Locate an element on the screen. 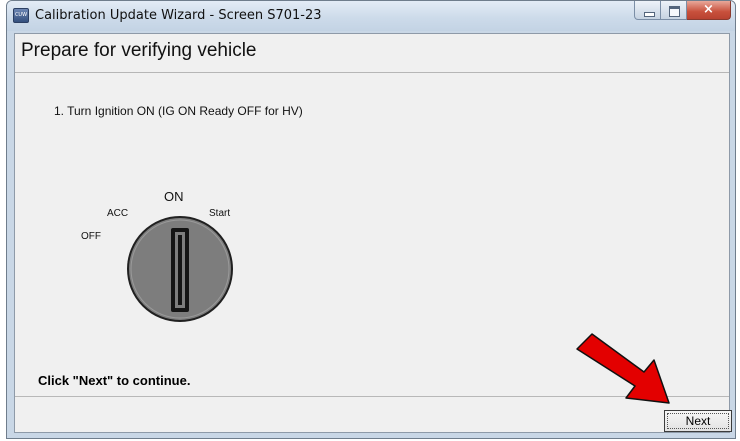 This screenshot has width=740, height=441. maximize-icon is located at coordinates (674, 11).